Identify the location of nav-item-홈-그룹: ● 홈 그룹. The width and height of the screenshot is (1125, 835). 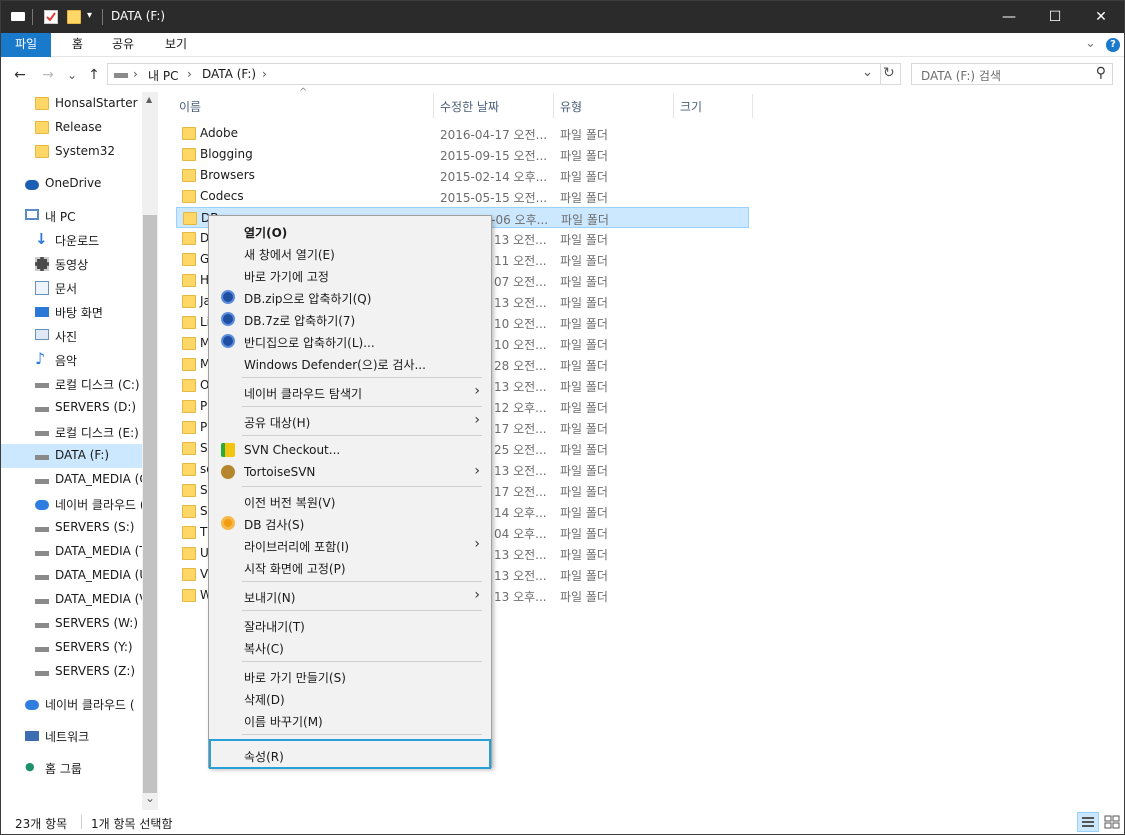
(72, 768).